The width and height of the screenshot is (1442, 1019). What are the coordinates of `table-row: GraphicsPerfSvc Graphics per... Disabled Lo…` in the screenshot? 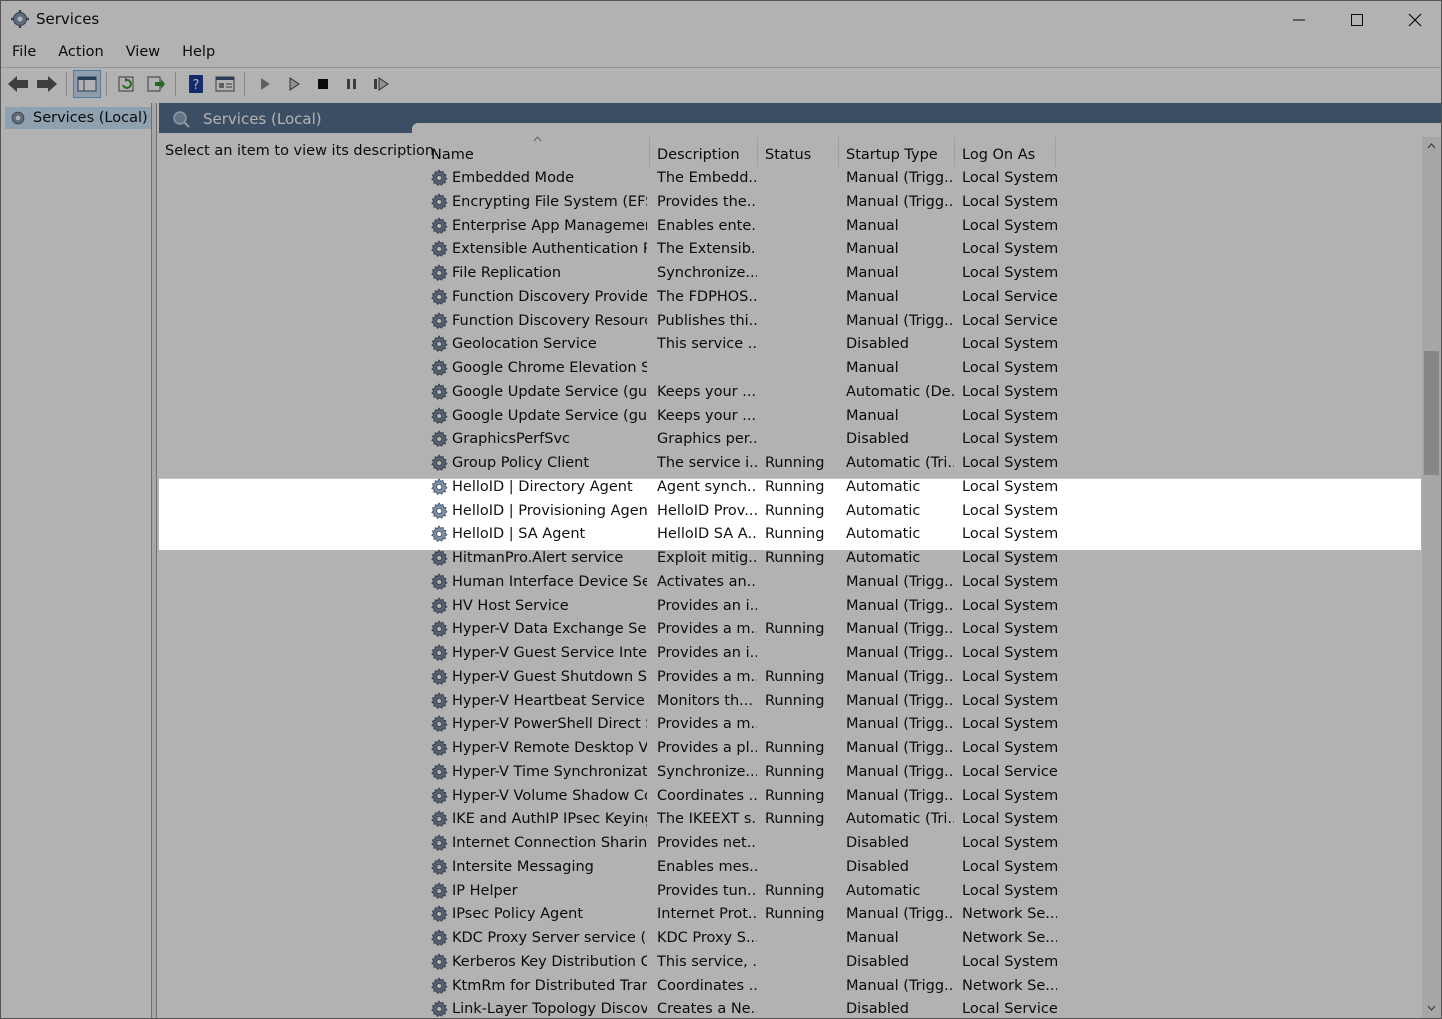 It's located at (791, 440).